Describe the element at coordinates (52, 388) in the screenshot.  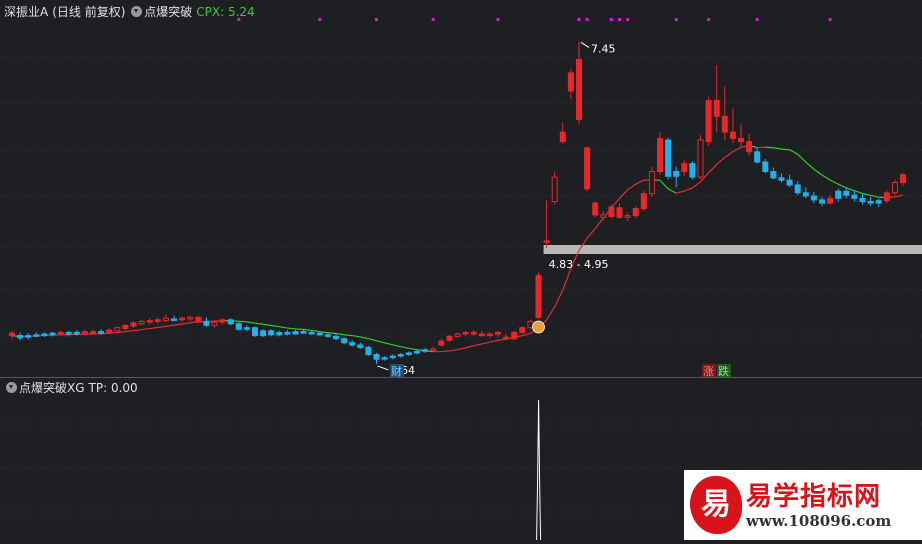
I see `sub-indicator-name: 点爆突破XG` at that location.